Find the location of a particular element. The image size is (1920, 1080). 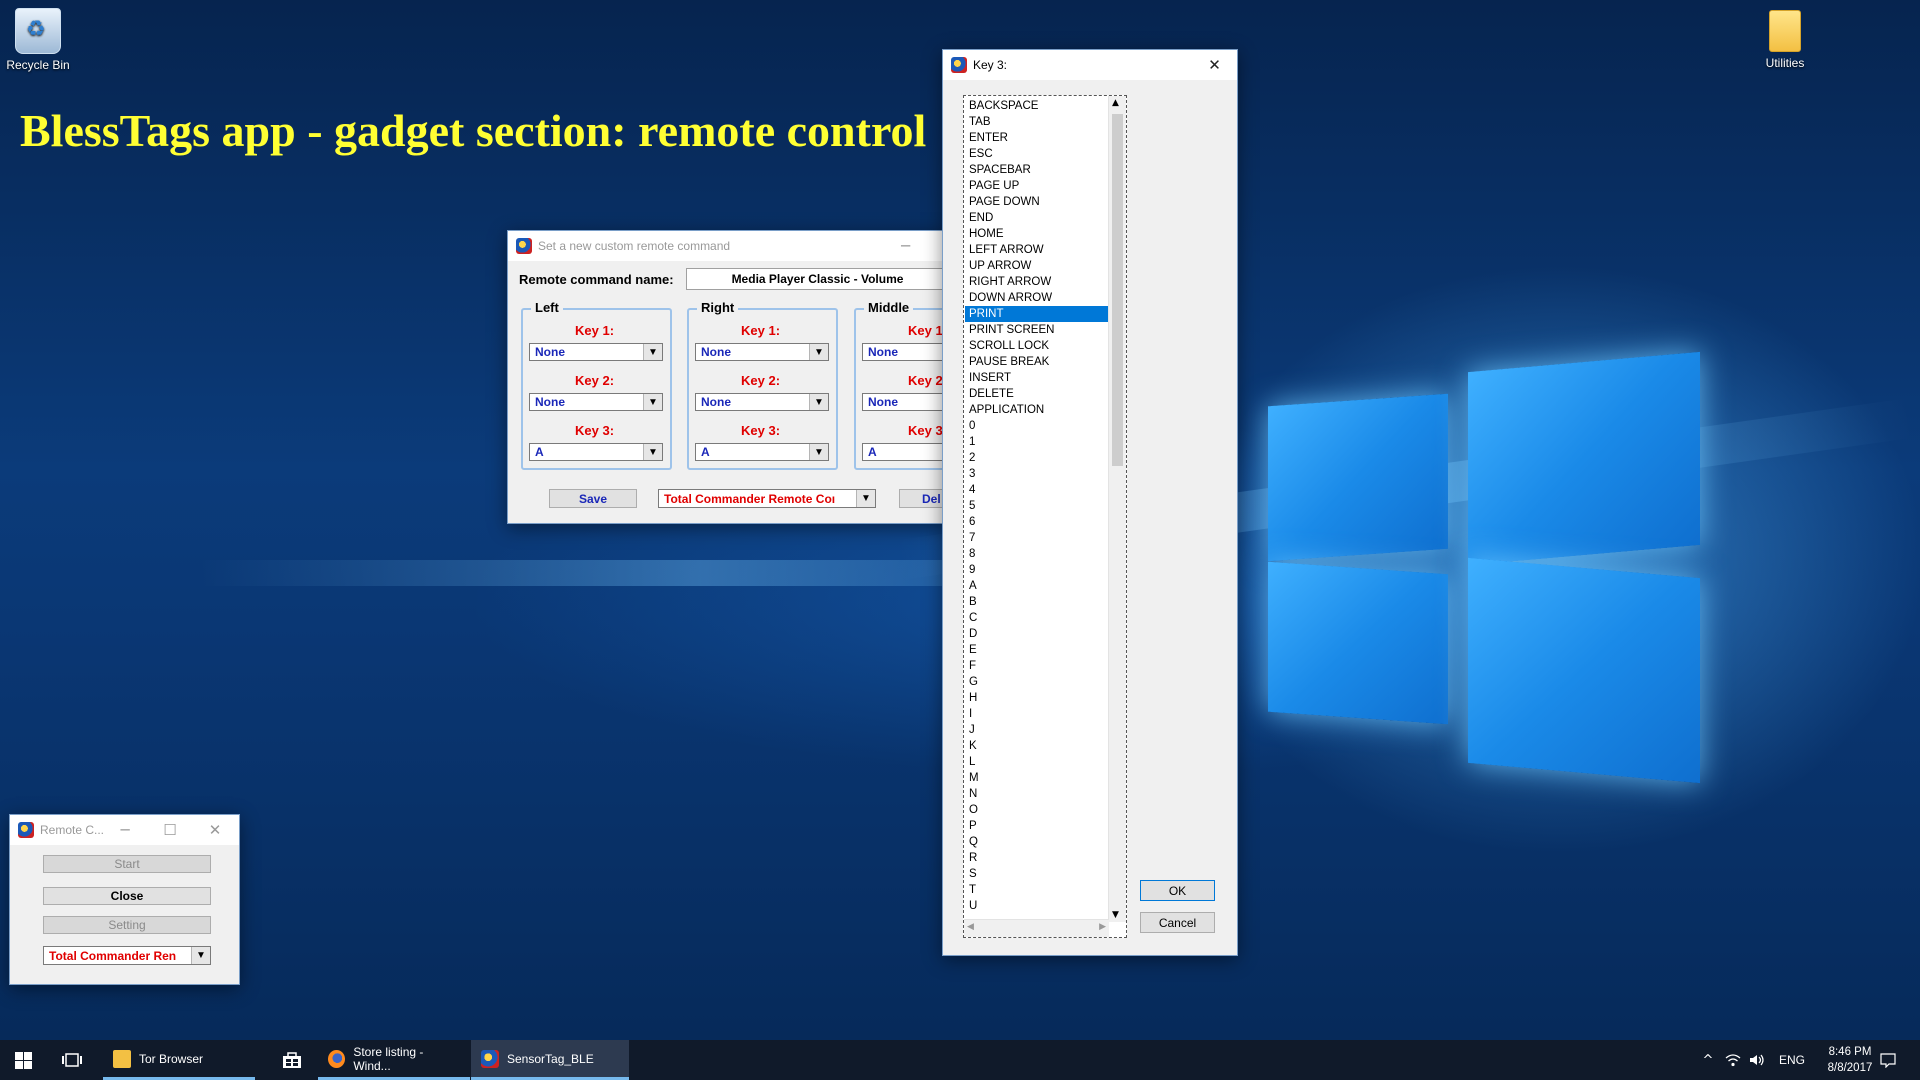

key-list-item: APPLICATION is located at coordinates (1037, 410).